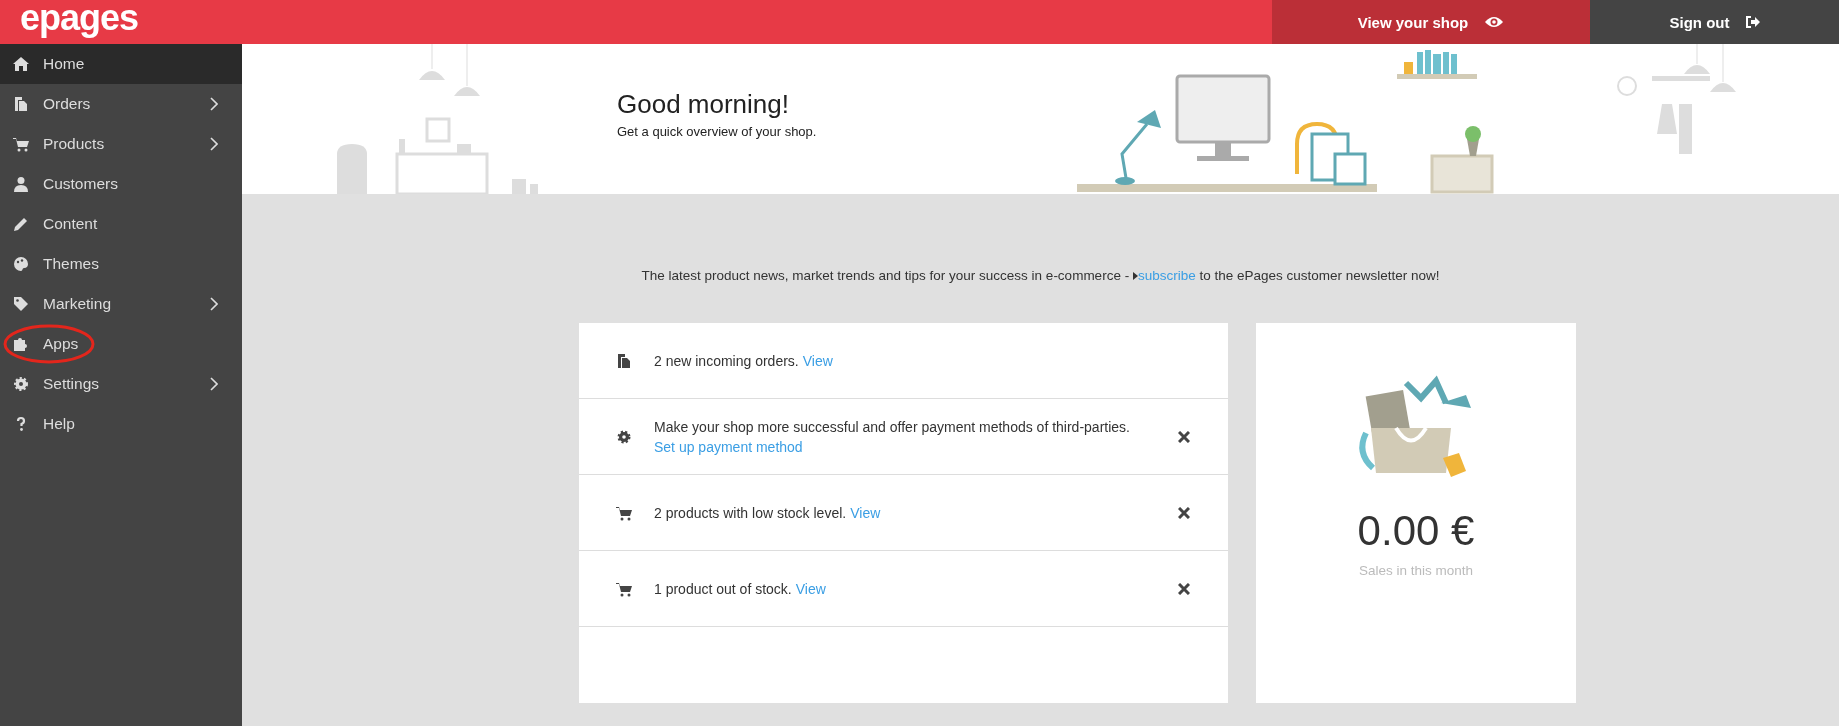  Describe the element at coordinates (1494, 22) in the screenshot. I see `eye-icon` at that location.